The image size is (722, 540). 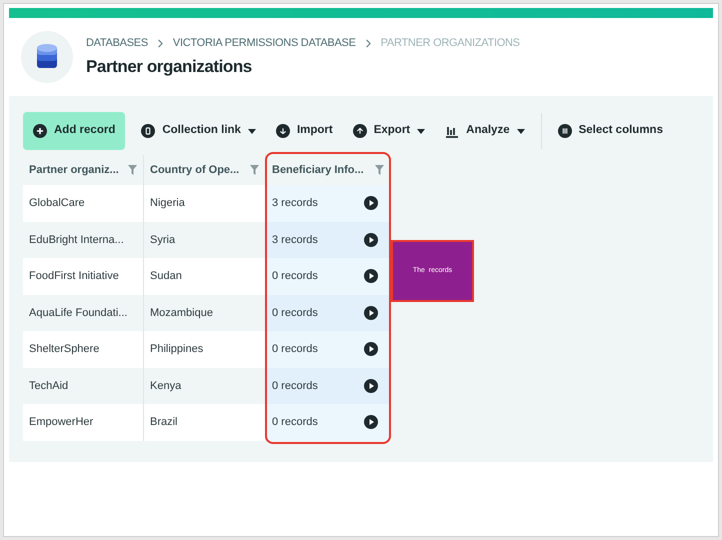 What do you see at coordinates (83, 386) in the screenshot?
I see `table-cell: TechAid` at bounding box center [83, 386].